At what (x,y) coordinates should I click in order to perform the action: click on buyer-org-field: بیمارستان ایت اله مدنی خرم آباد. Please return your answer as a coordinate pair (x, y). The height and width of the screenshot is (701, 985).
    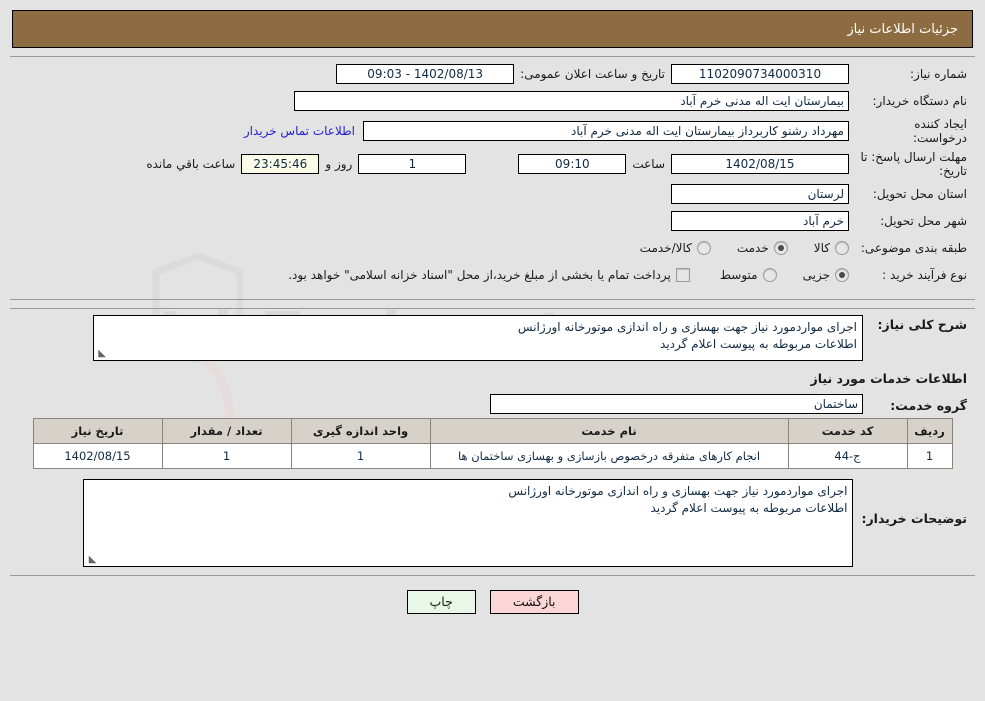
    Looking at the image, I should click on (571, 101).